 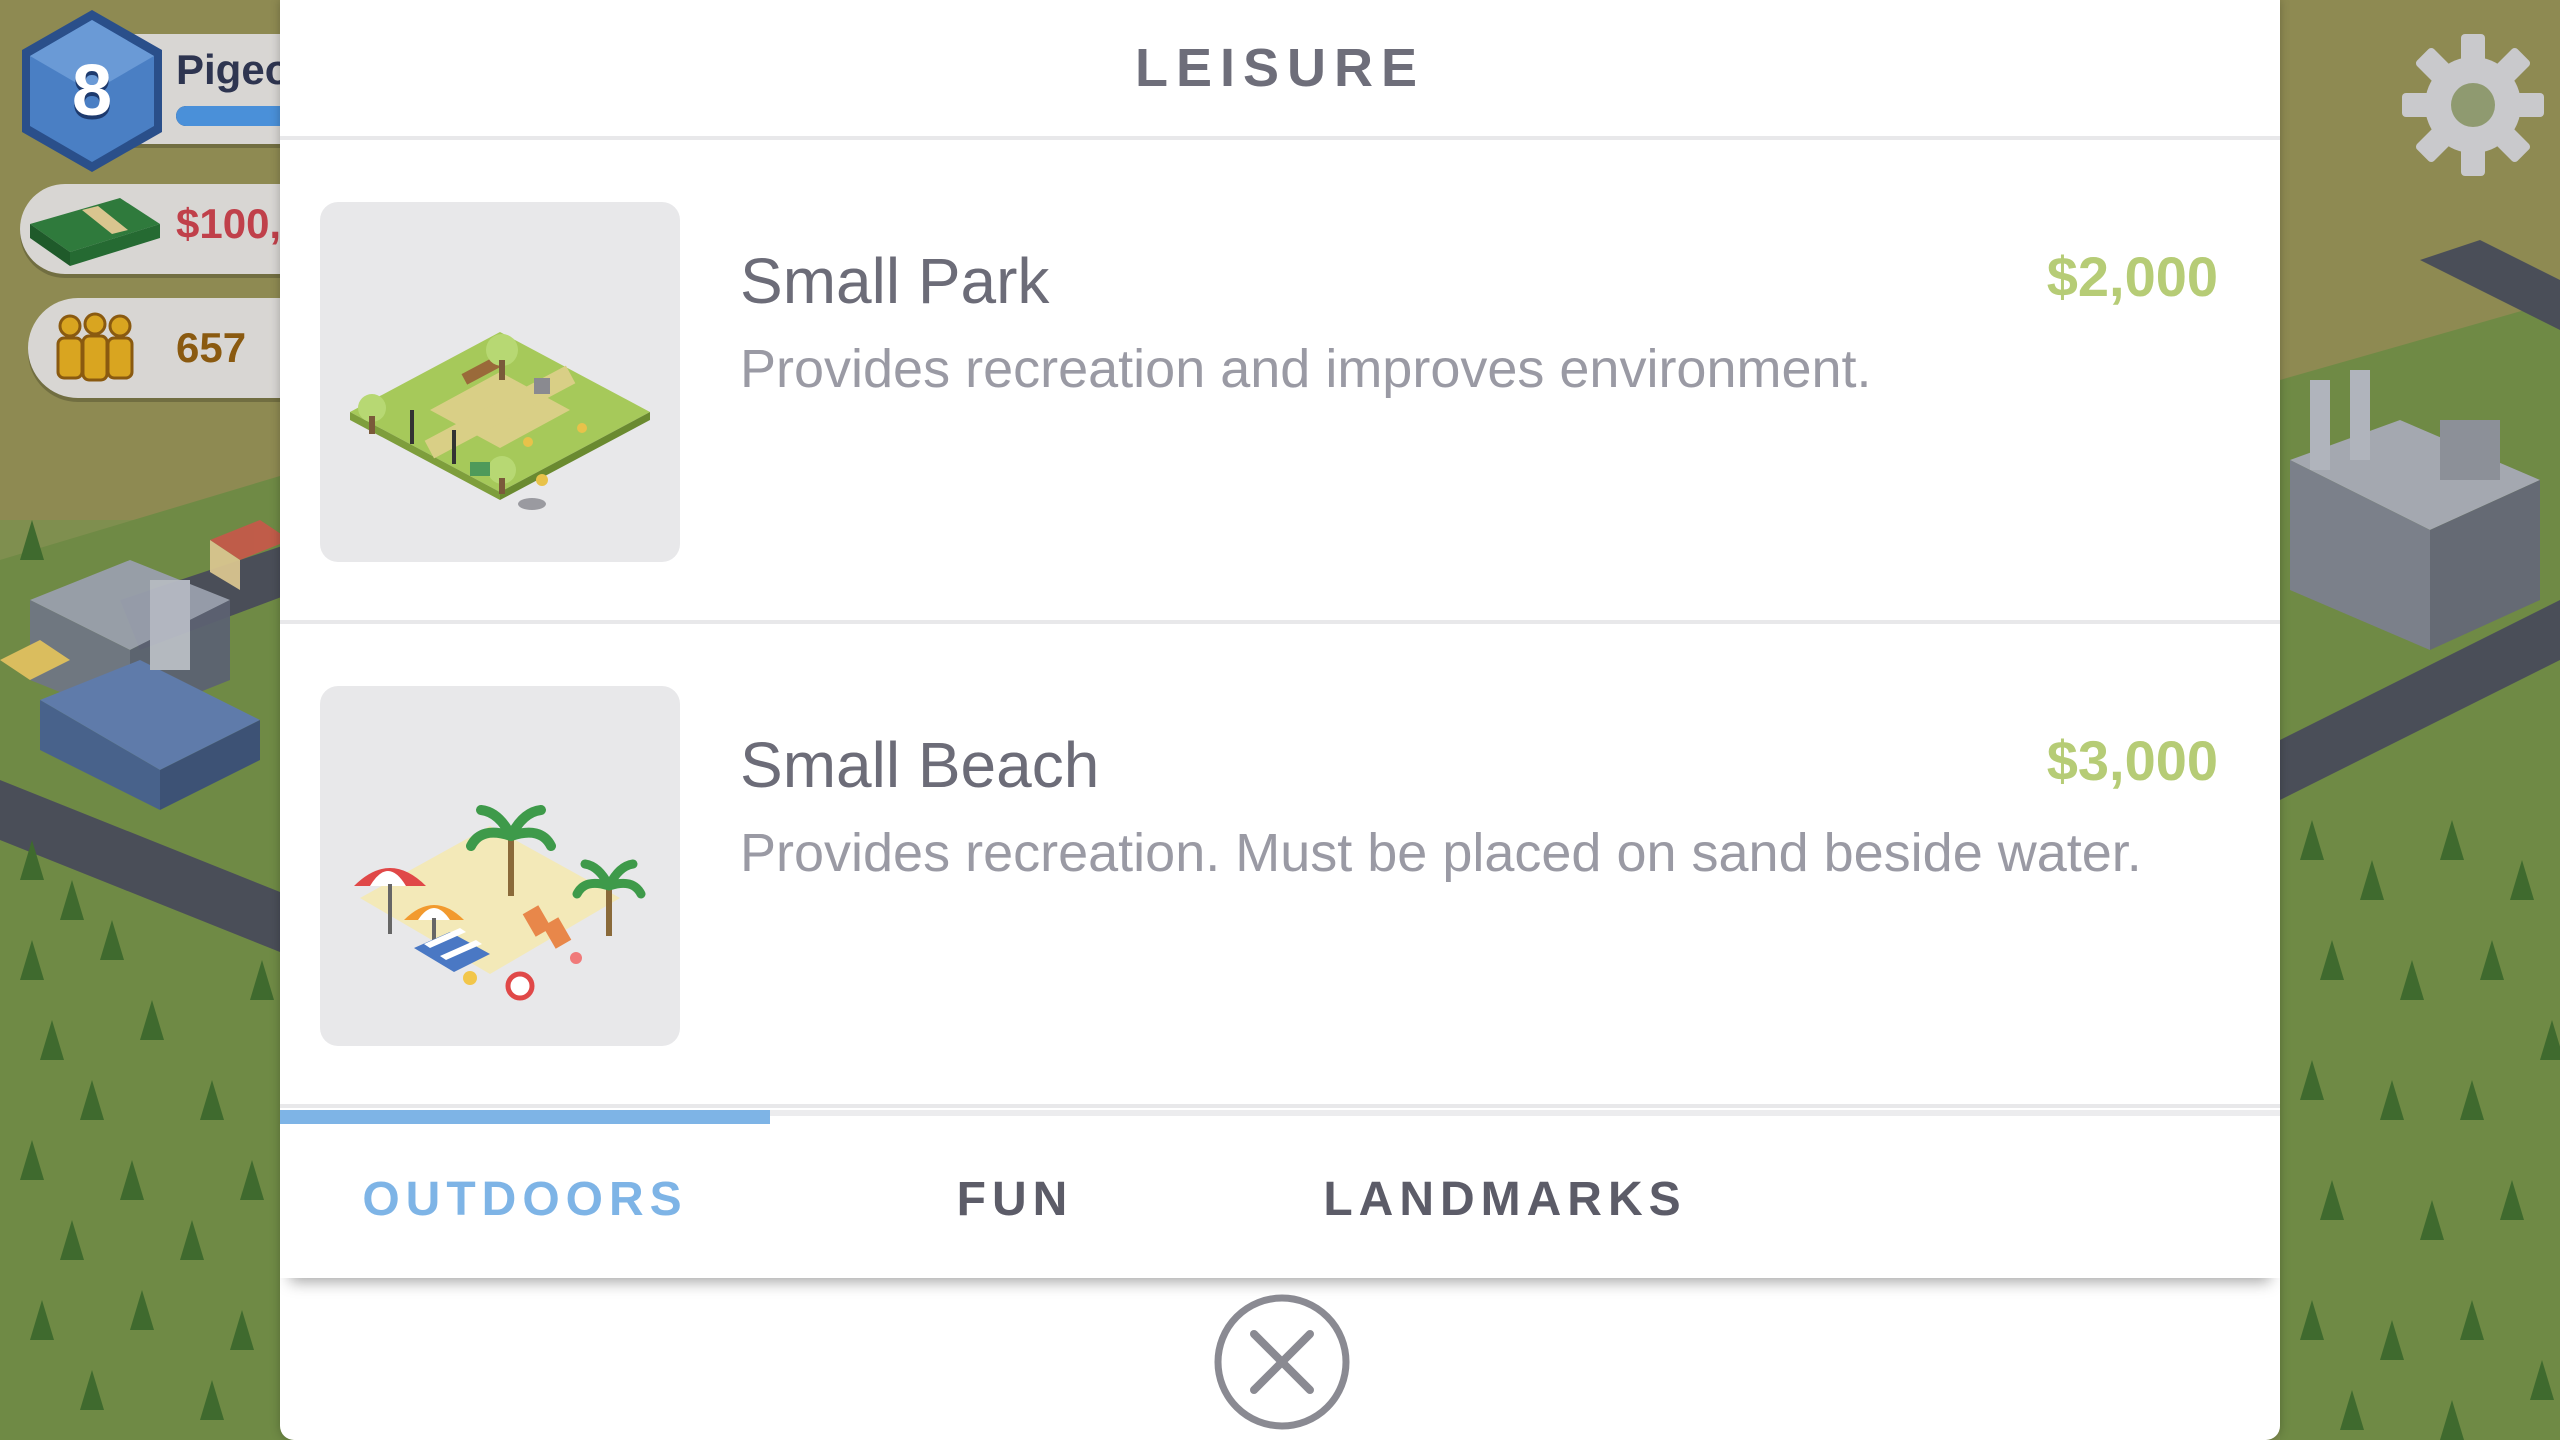 What do you see at coordinates (95, 347) in the screenshot?
I see `population-icon` at bounding box center [95, 347].